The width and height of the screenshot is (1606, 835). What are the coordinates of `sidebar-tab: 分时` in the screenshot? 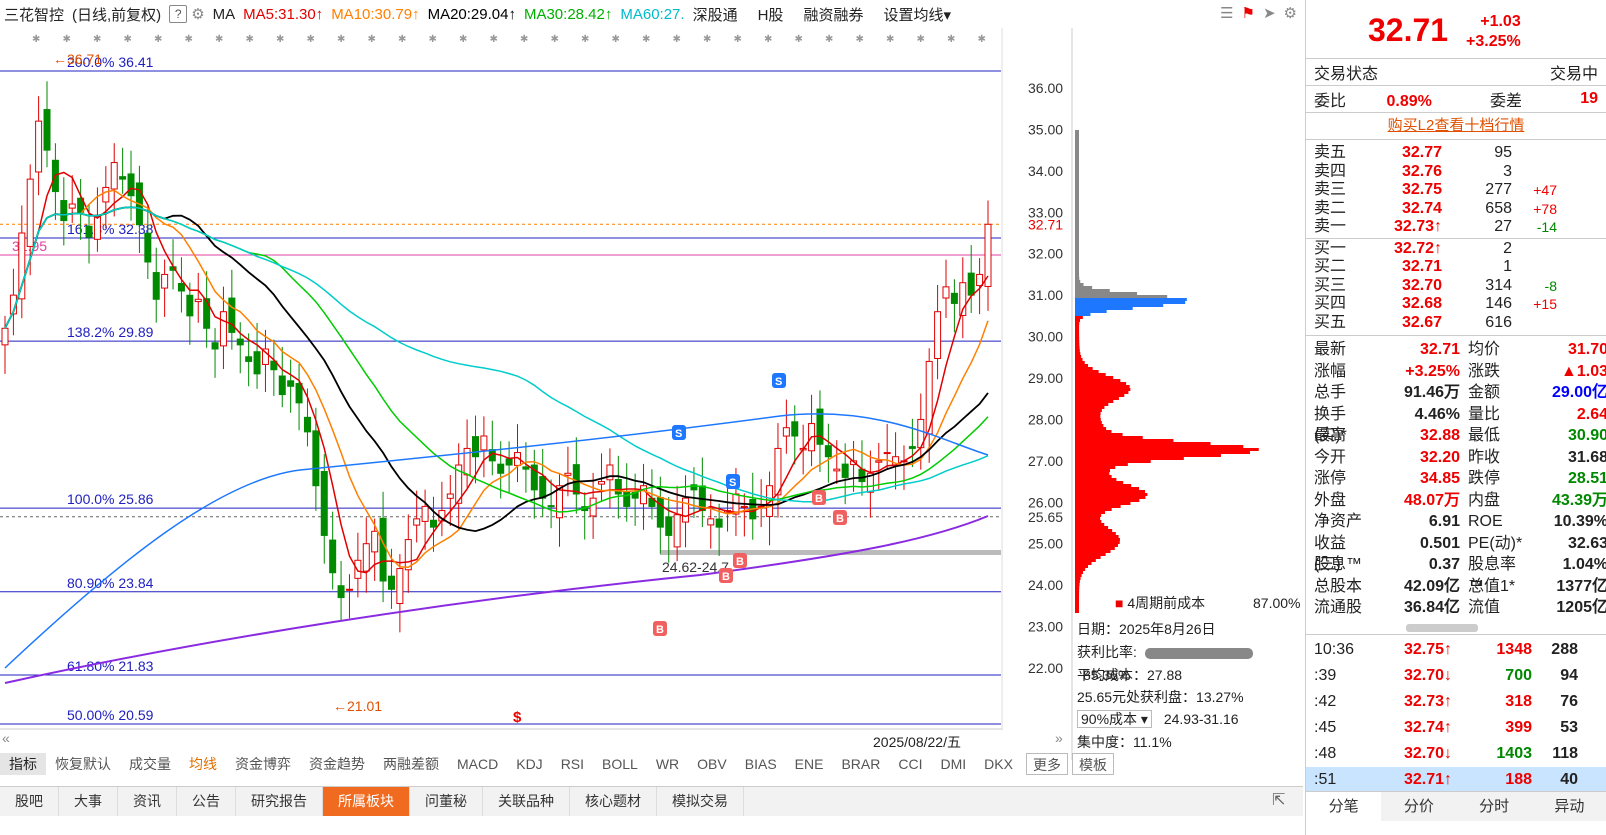 It's located at (1494, 806).